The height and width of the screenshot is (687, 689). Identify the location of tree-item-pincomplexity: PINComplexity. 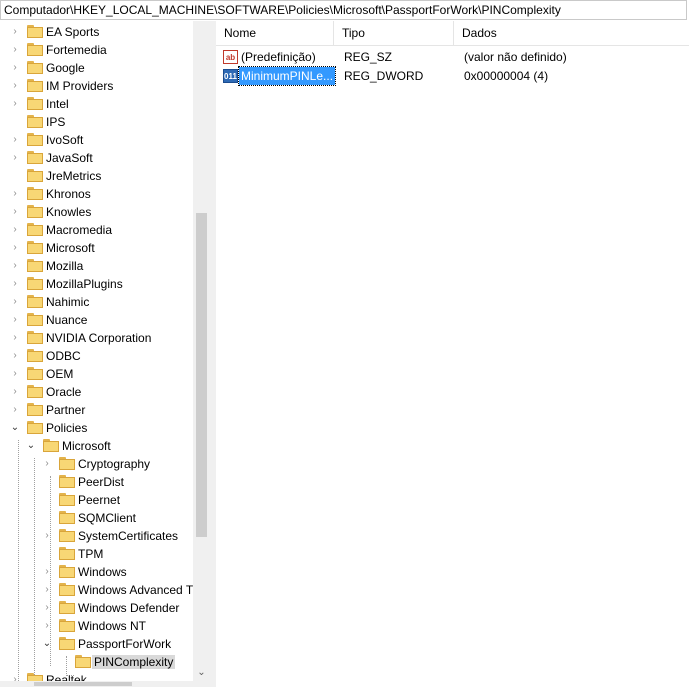
(96, 662).